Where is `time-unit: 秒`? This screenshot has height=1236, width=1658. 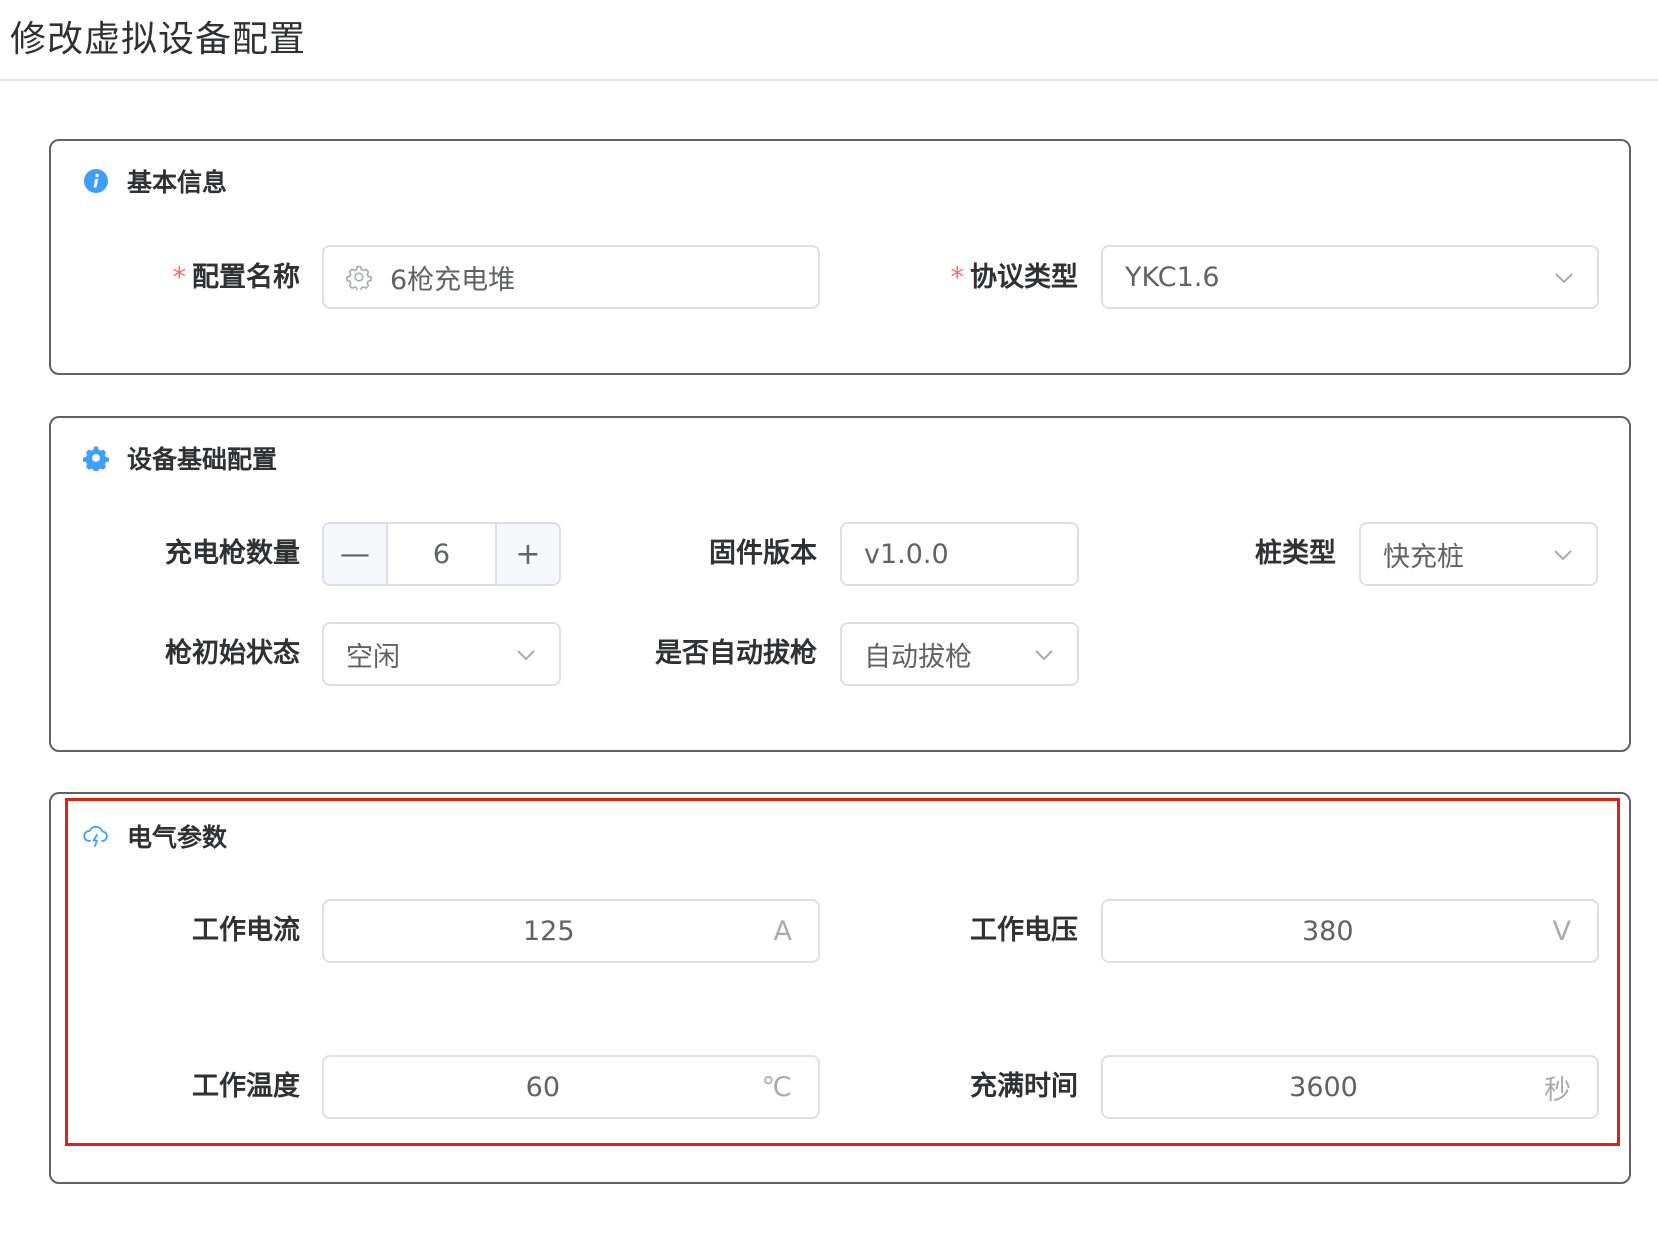 time-unit: 秒 is located at coordinates (1557, 1090).